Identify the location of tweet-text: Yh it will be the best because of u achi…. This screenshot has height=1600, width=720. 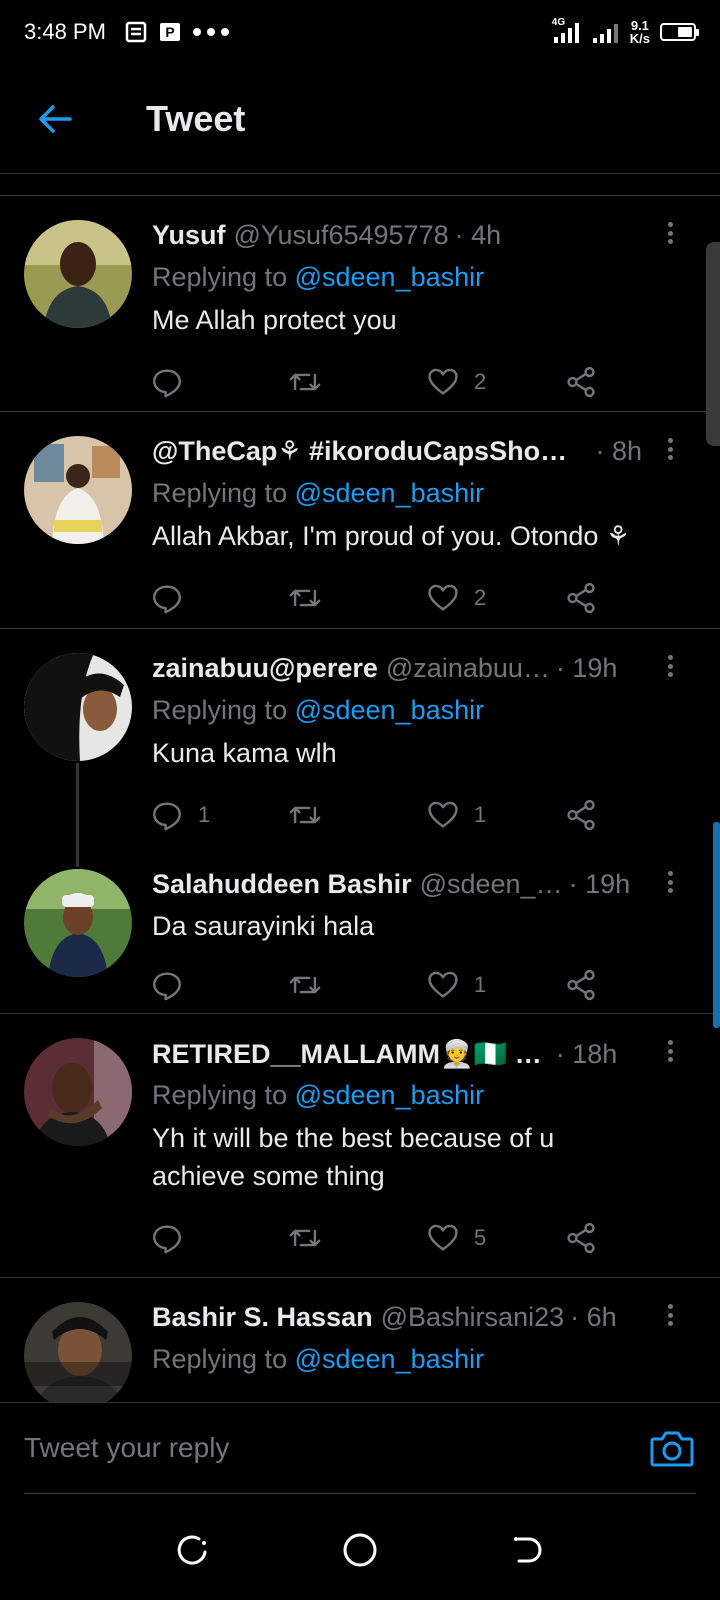
(353, 1157).